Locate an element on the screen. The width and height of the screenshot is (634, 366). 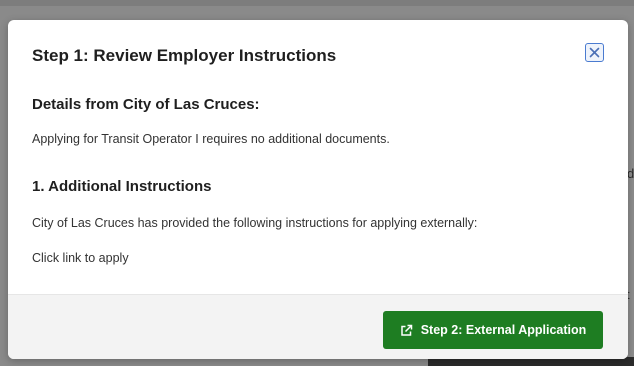
external-application-button: Step 2: External Application is located at coordinates (493, 330).